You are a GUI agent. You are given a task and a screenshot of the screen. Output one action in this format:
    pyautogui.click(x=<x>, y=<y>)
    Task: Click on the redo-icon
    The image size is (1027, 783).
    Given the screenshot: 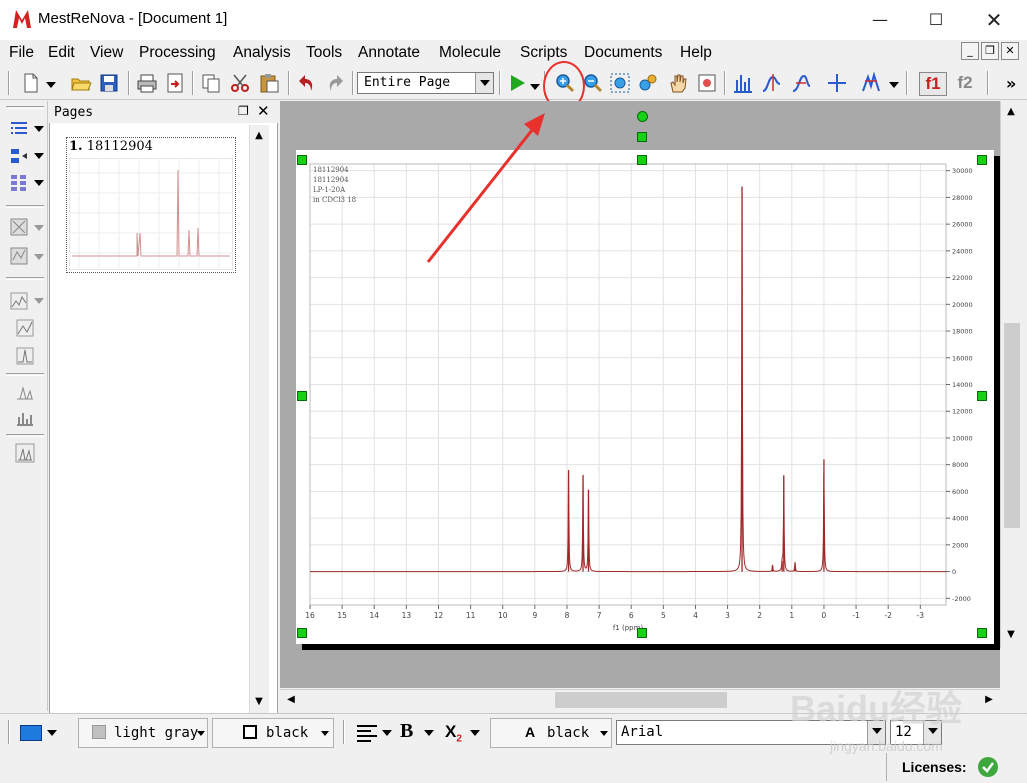 What is the action you would take?
    pyautogui.click(x=335, y=83)
    